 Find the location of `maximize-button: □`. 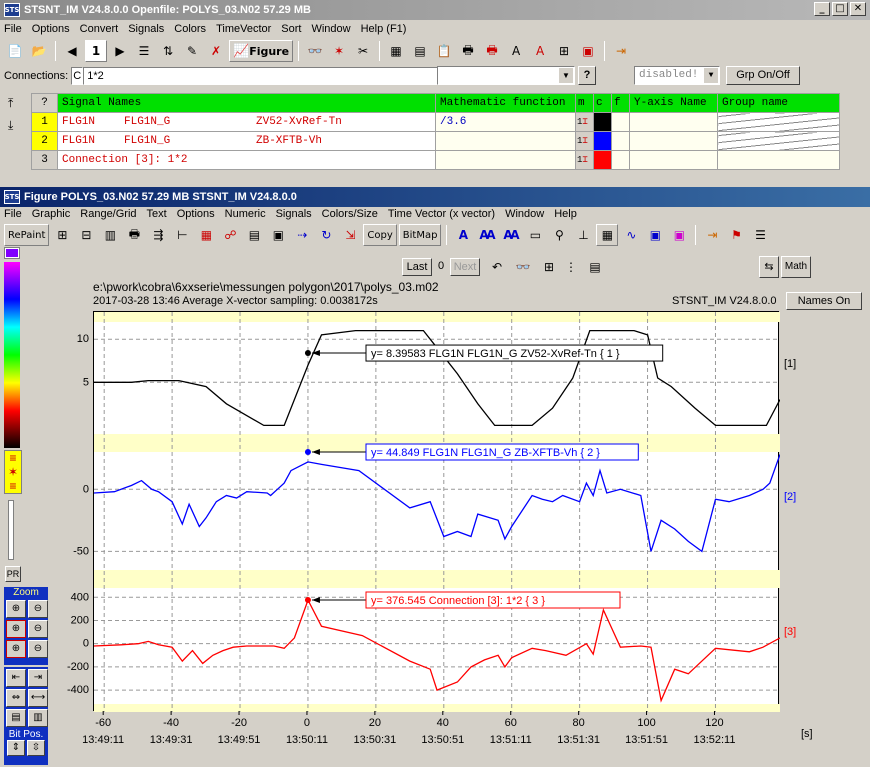

maximize-button: □ is located at coordinates (840, 9).